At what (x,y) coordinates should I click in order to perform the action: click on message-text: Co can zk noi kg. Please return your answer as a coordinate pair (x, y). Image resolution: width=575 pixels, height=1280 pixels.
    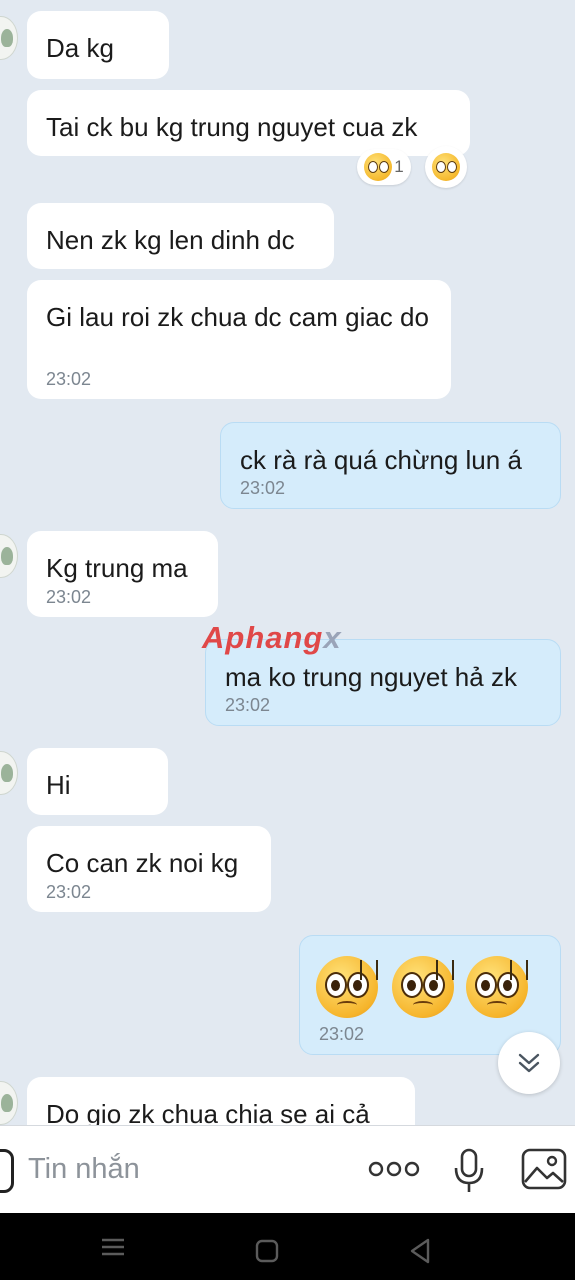
    Looking at the image, I should click on (142, 863).